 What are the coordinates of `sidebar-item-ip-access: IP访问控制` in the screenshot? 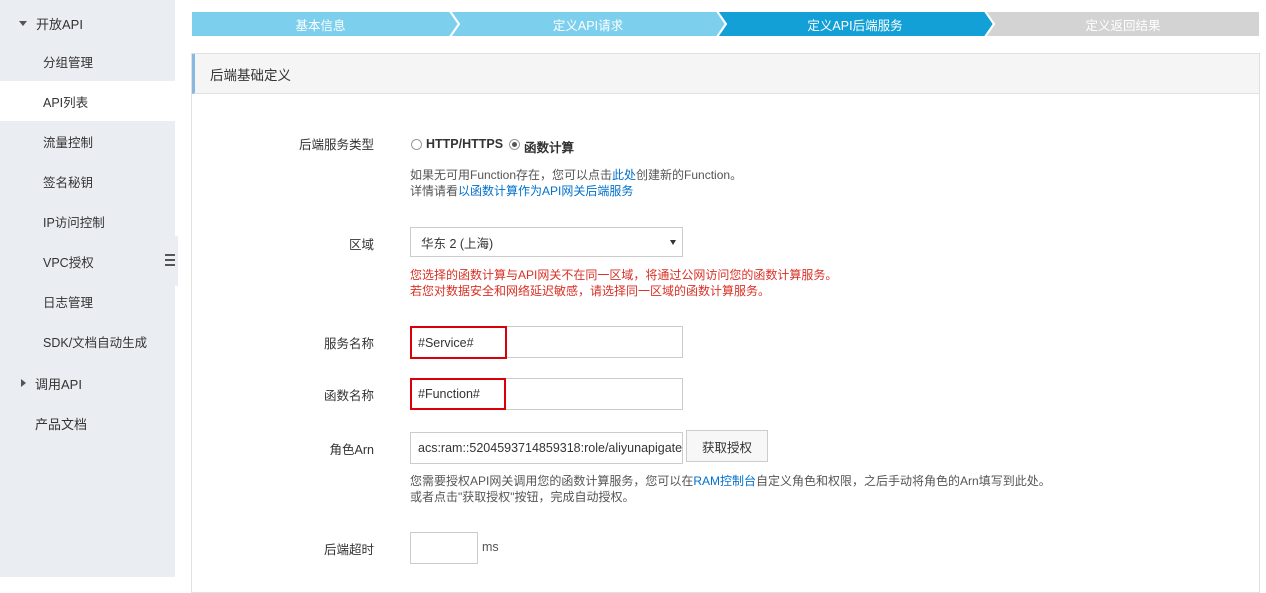 It's located at (87, 221).